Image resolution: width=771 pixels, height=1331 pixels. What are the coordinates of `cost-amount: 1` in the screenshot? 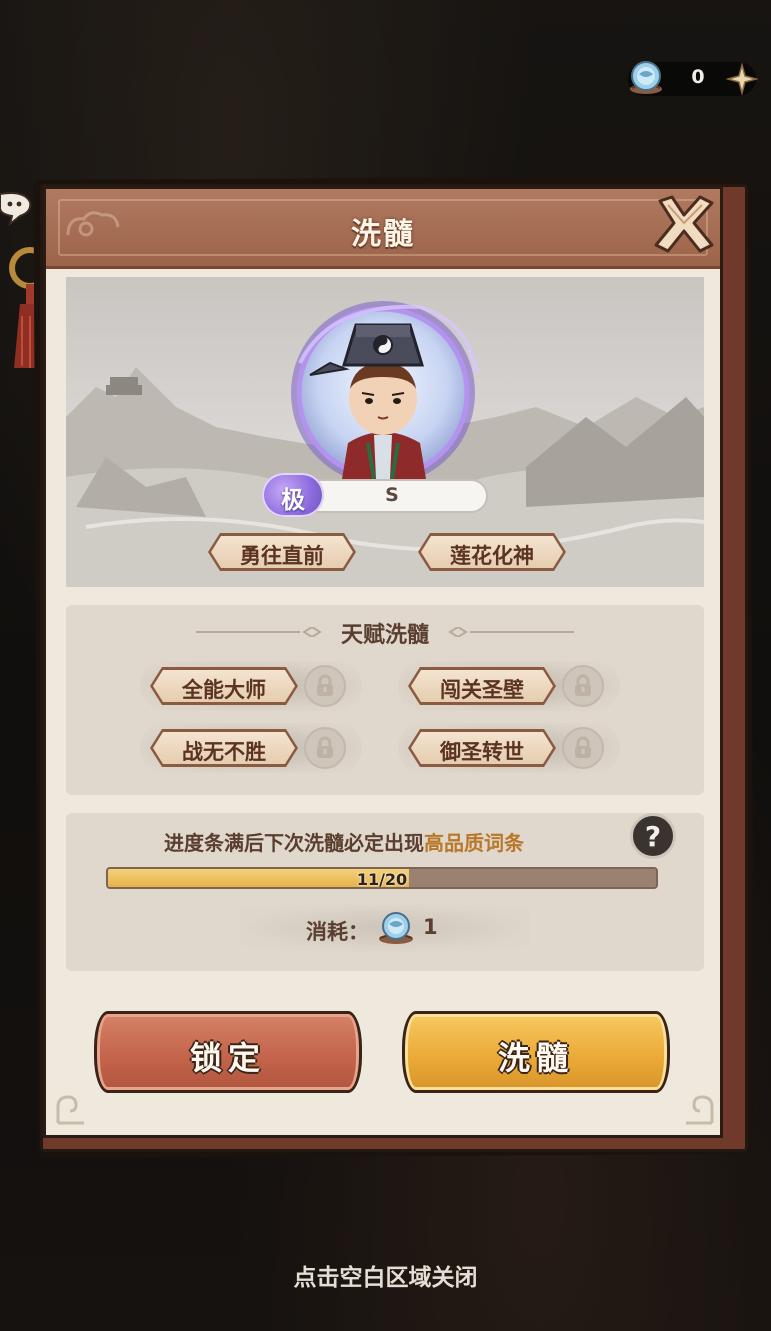 It's located at (430, 927).